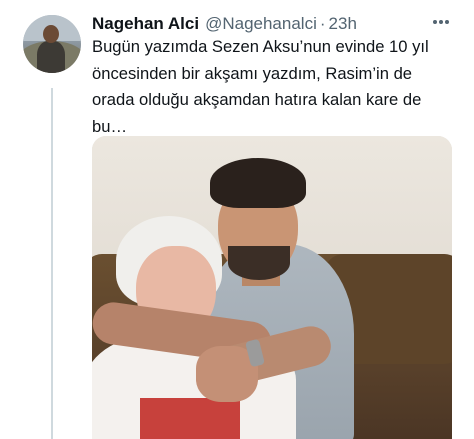  What do you see at coordinates (52, 263) in the screenshot?
I see `thread-connector-line` at bounding box center [52, 263].